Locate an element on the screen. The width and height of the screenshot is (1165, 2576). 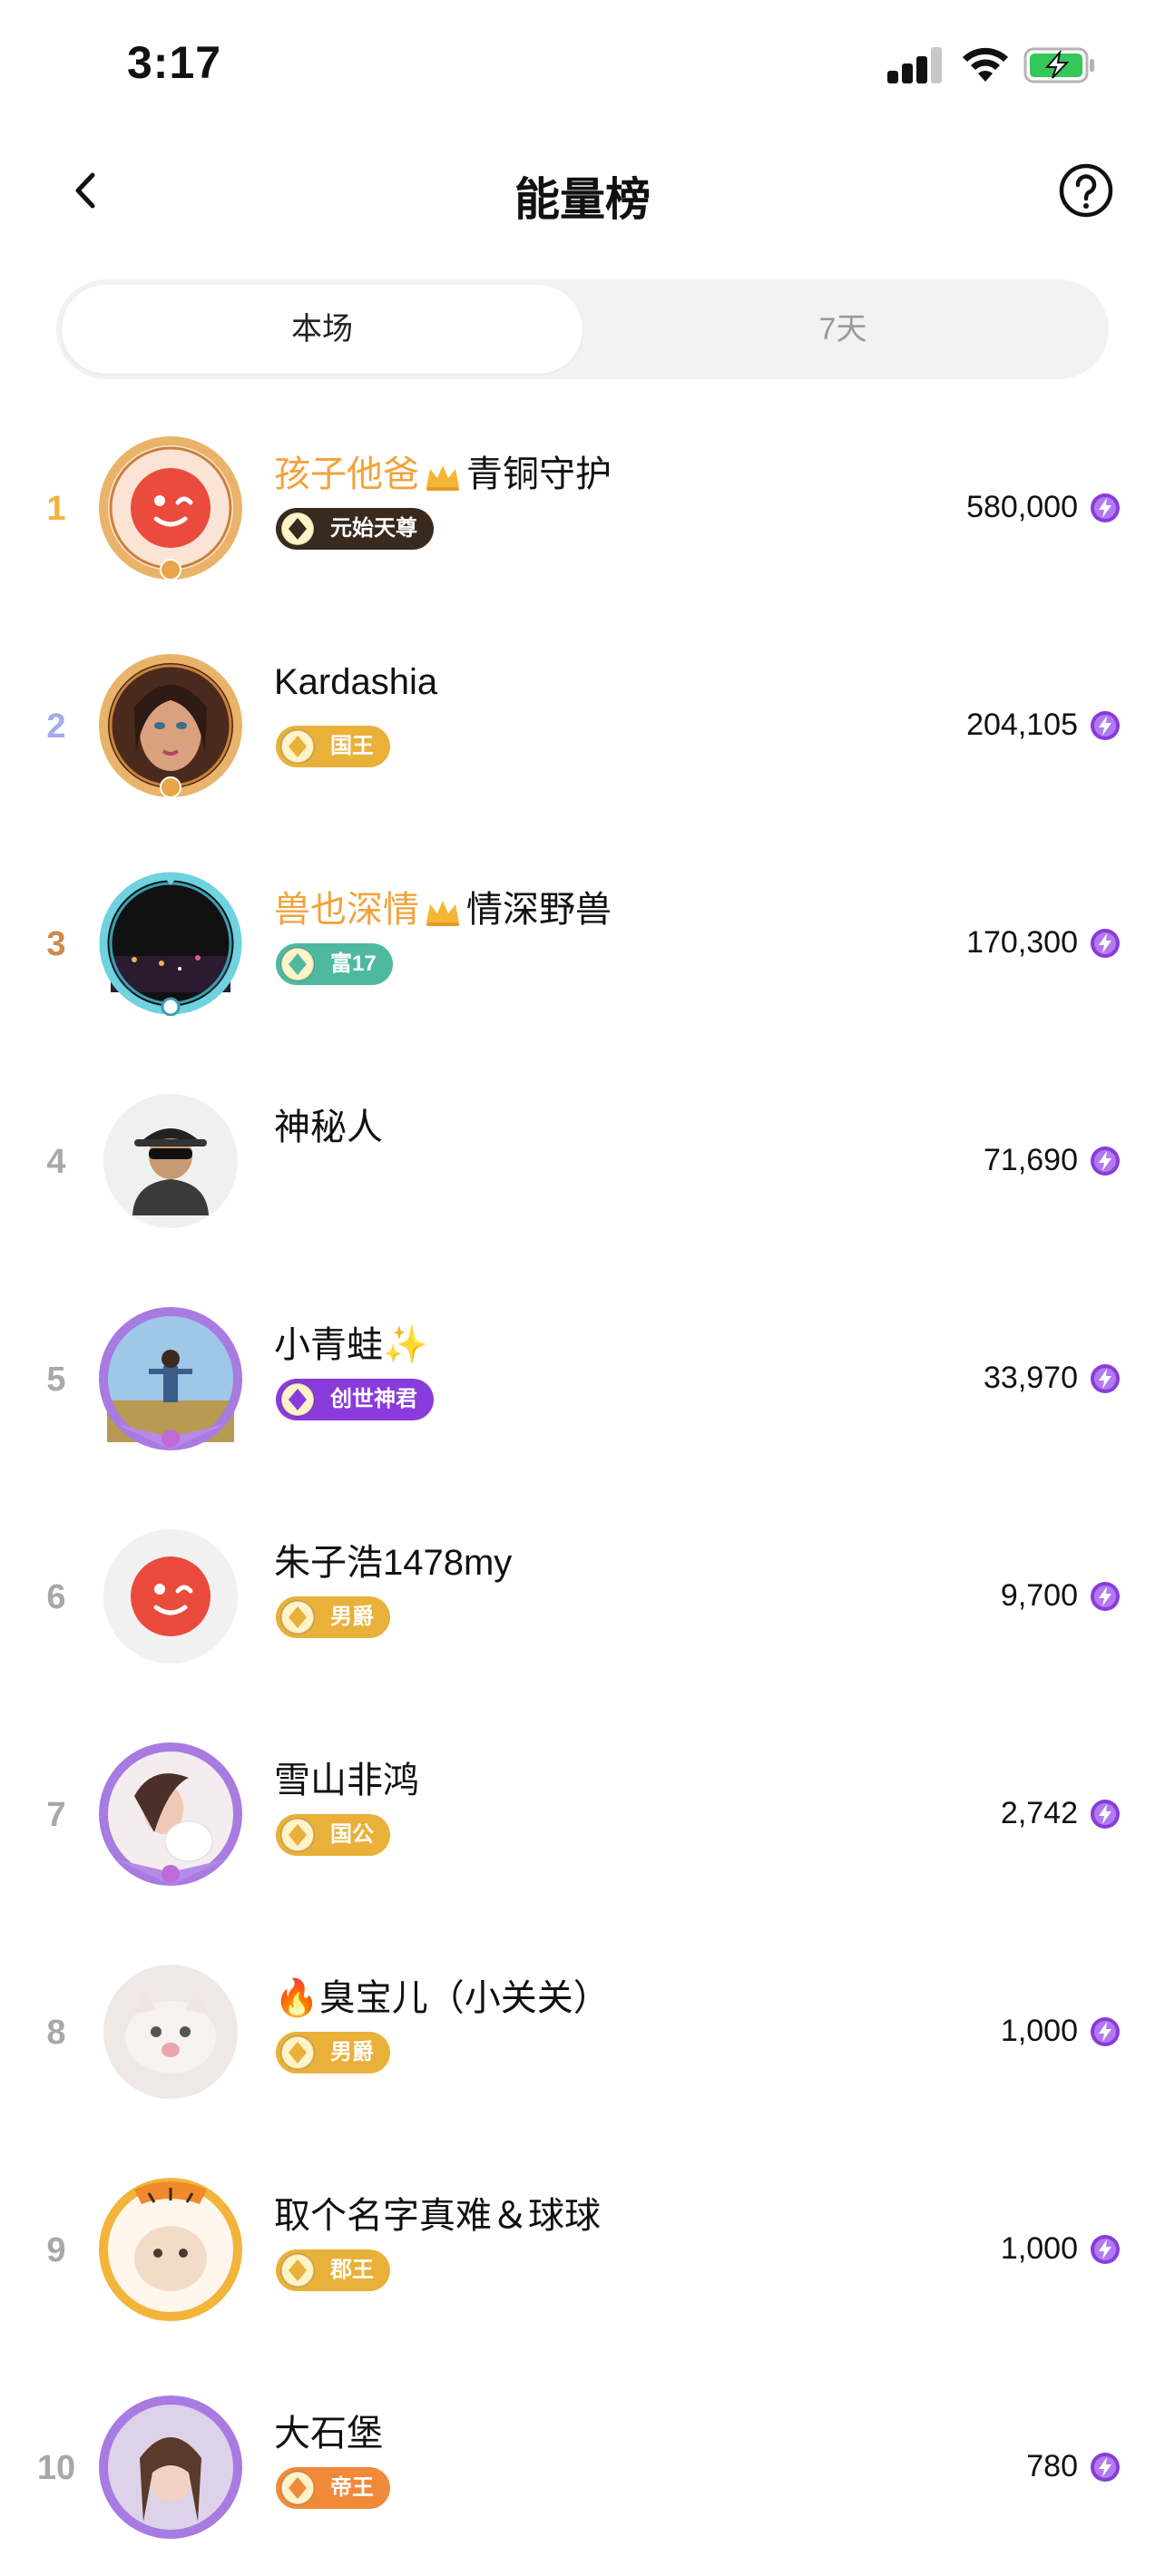
guardian-title: 情深野兽 is located at coordinates (539, 910).